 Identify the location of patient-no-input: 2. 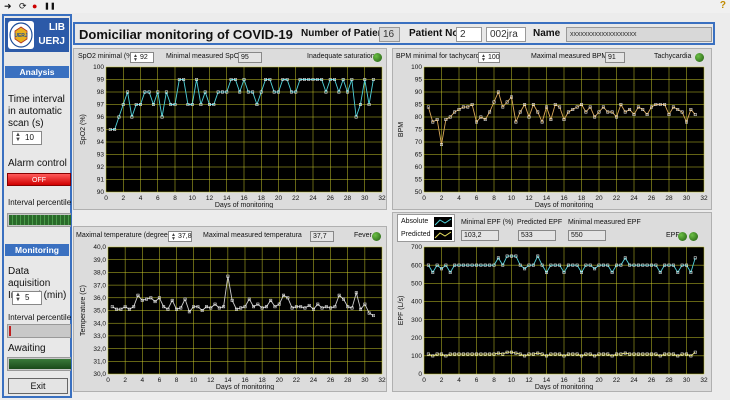
(469, 34).